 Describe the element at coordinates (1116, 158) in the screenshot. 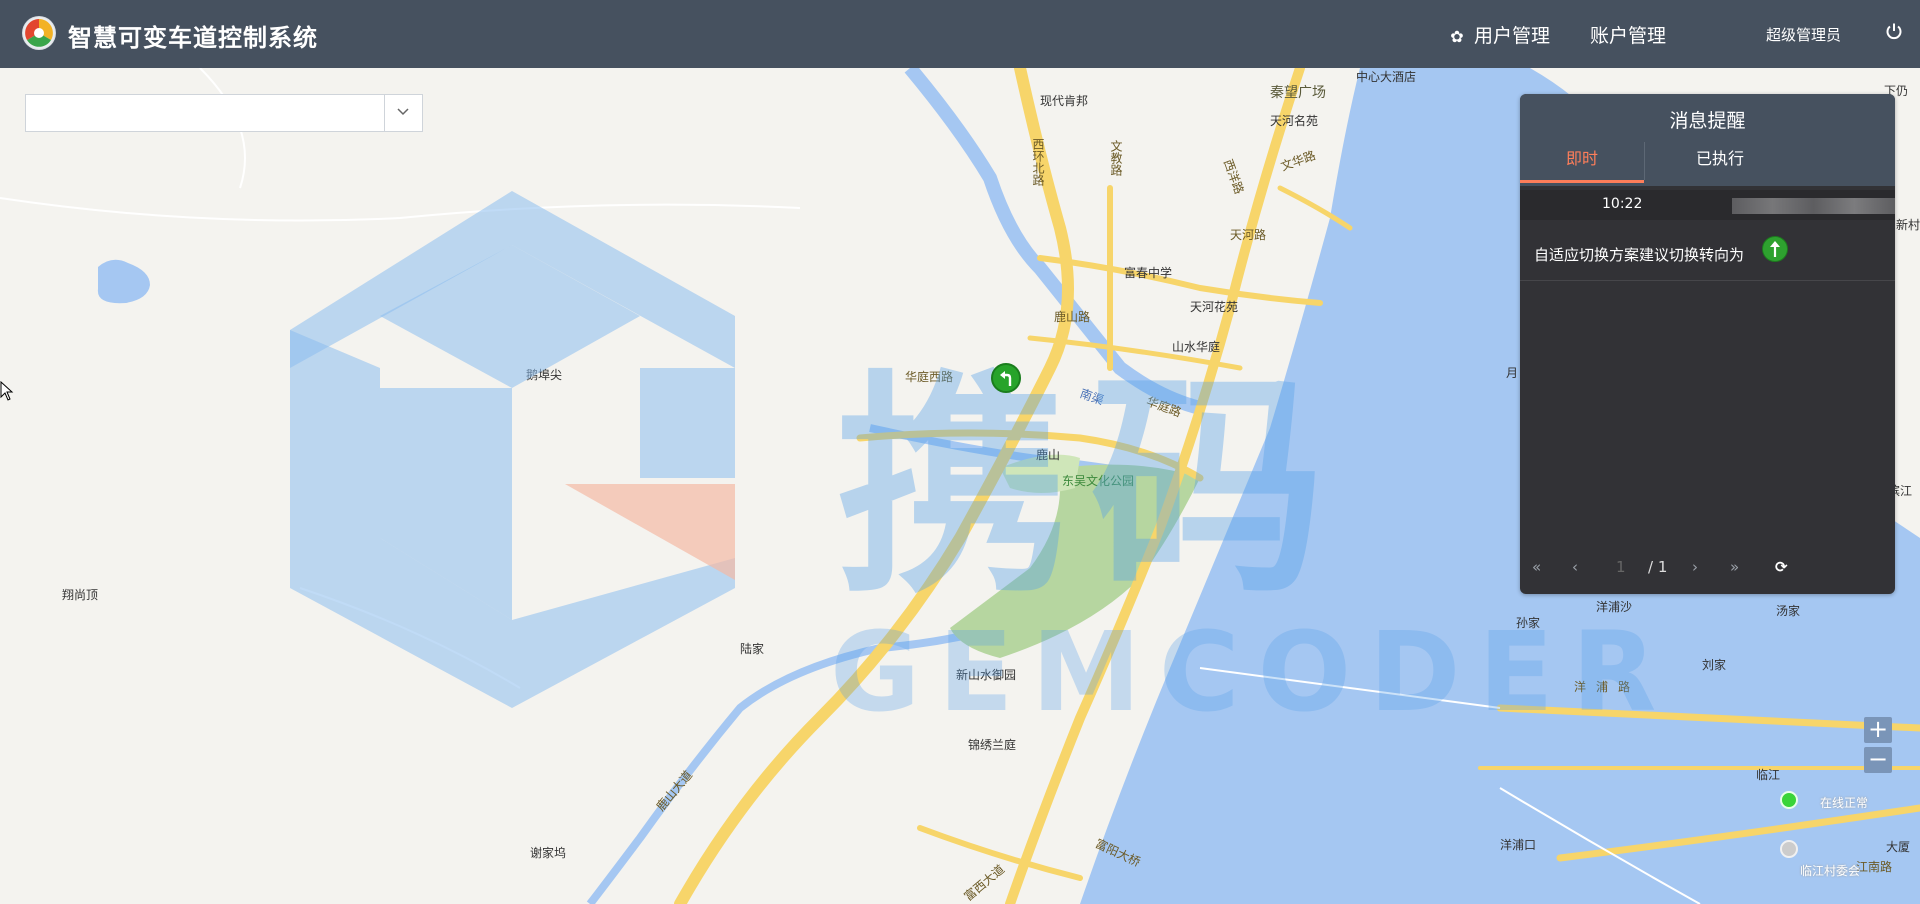

I see `map-label: 文教路` at that location.